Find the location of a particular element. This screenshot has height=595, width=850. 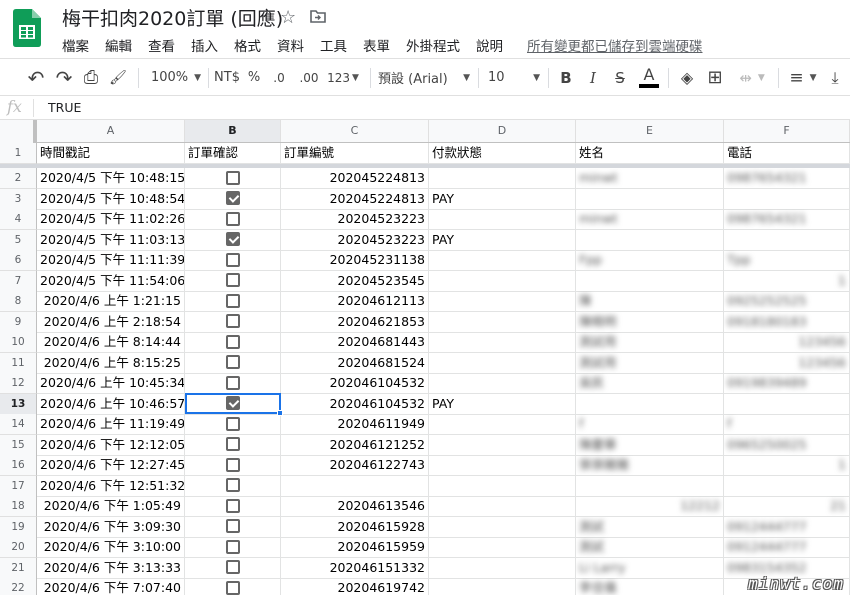

cell-timestamp: 2020/4/5 下午 11:03:13 is located at coordinates (111, 240).